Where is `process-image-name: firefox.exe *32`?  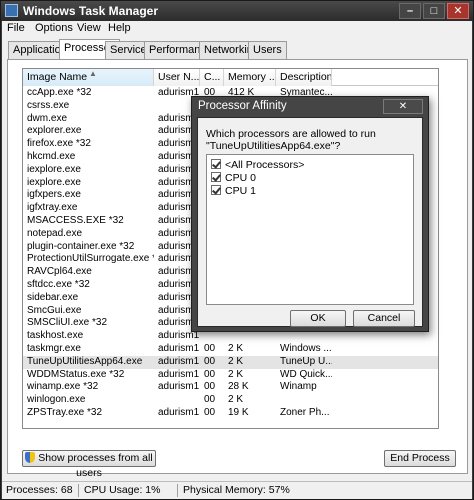 process-image-name: firefox.exe *32 is located at coordinates (59, 144).